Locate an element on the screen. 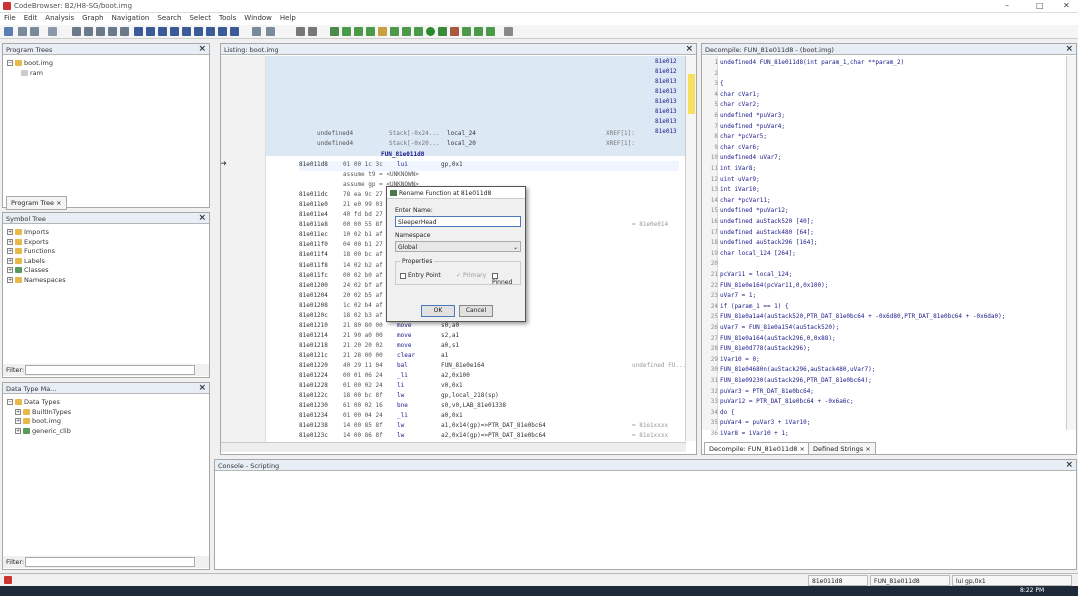 The image size is (1078, 596). tool-icon-b is located at coordinates (478, 31).